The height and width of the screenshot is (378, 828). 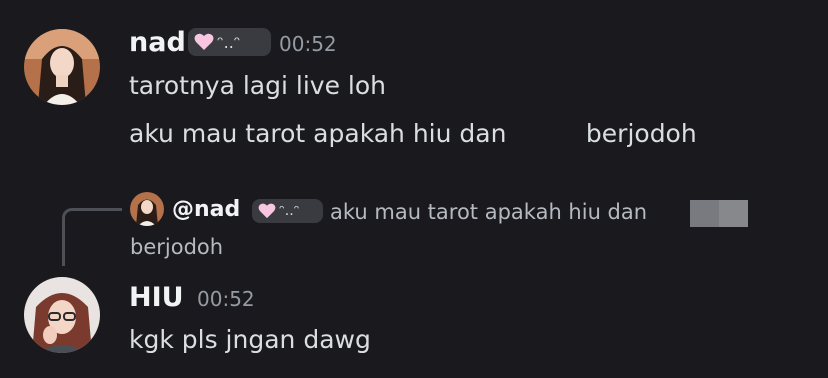 I want to click on reply-preview-text-cont: berjodoh, so click(x=176, y=247).